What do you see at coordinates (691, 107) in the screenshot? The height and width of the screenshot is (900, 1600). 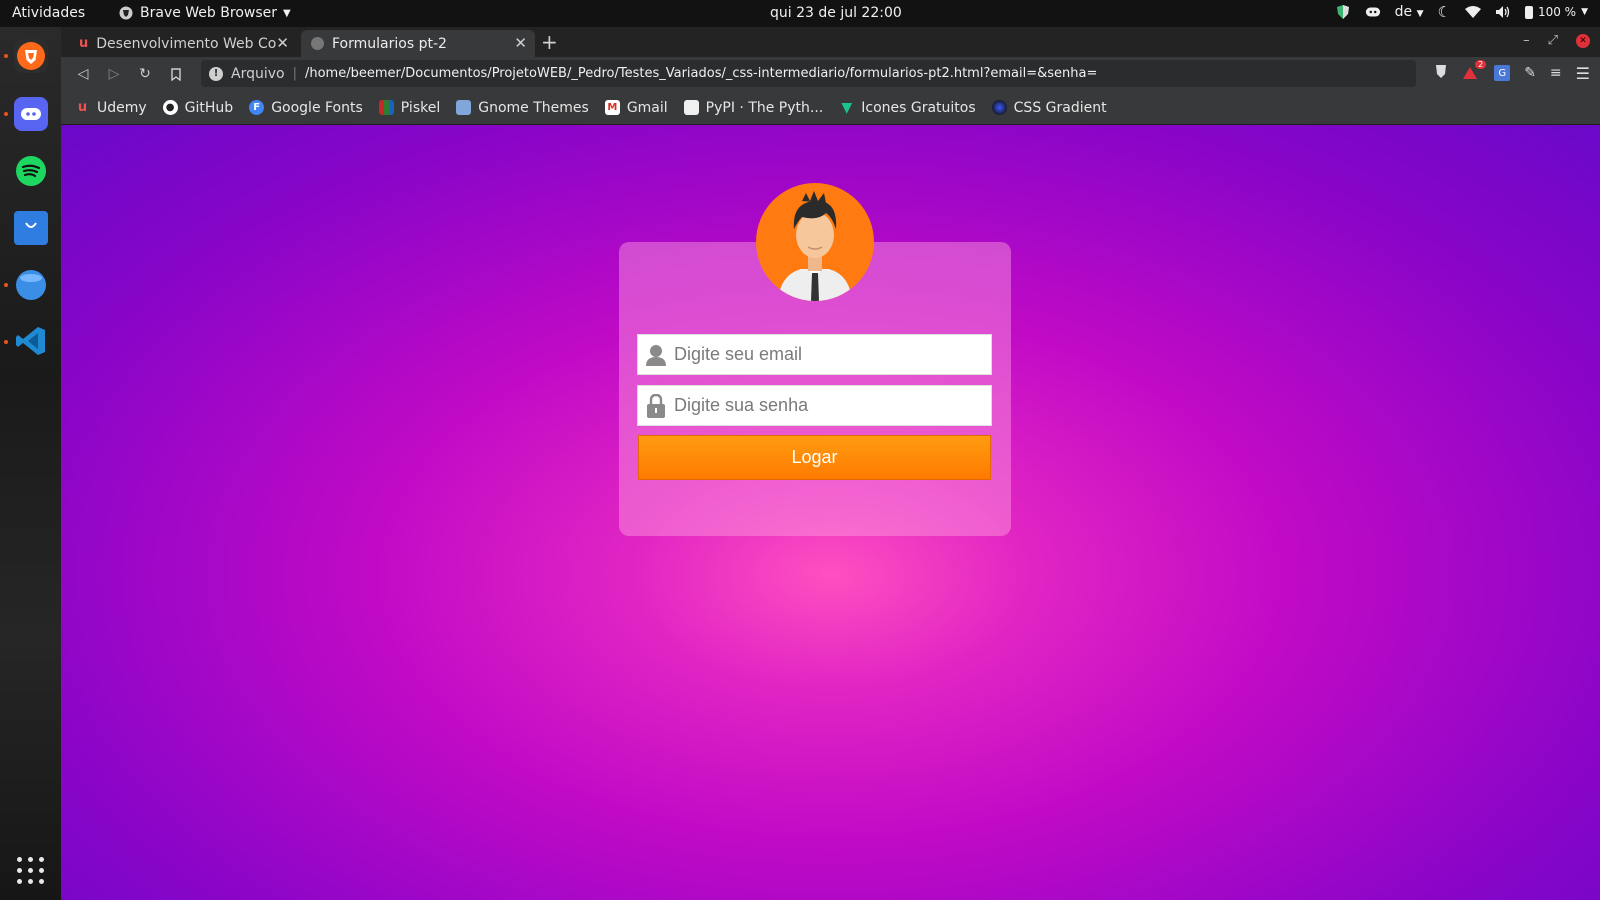 I see `pypi-icon` at bounding box center [691, 107].